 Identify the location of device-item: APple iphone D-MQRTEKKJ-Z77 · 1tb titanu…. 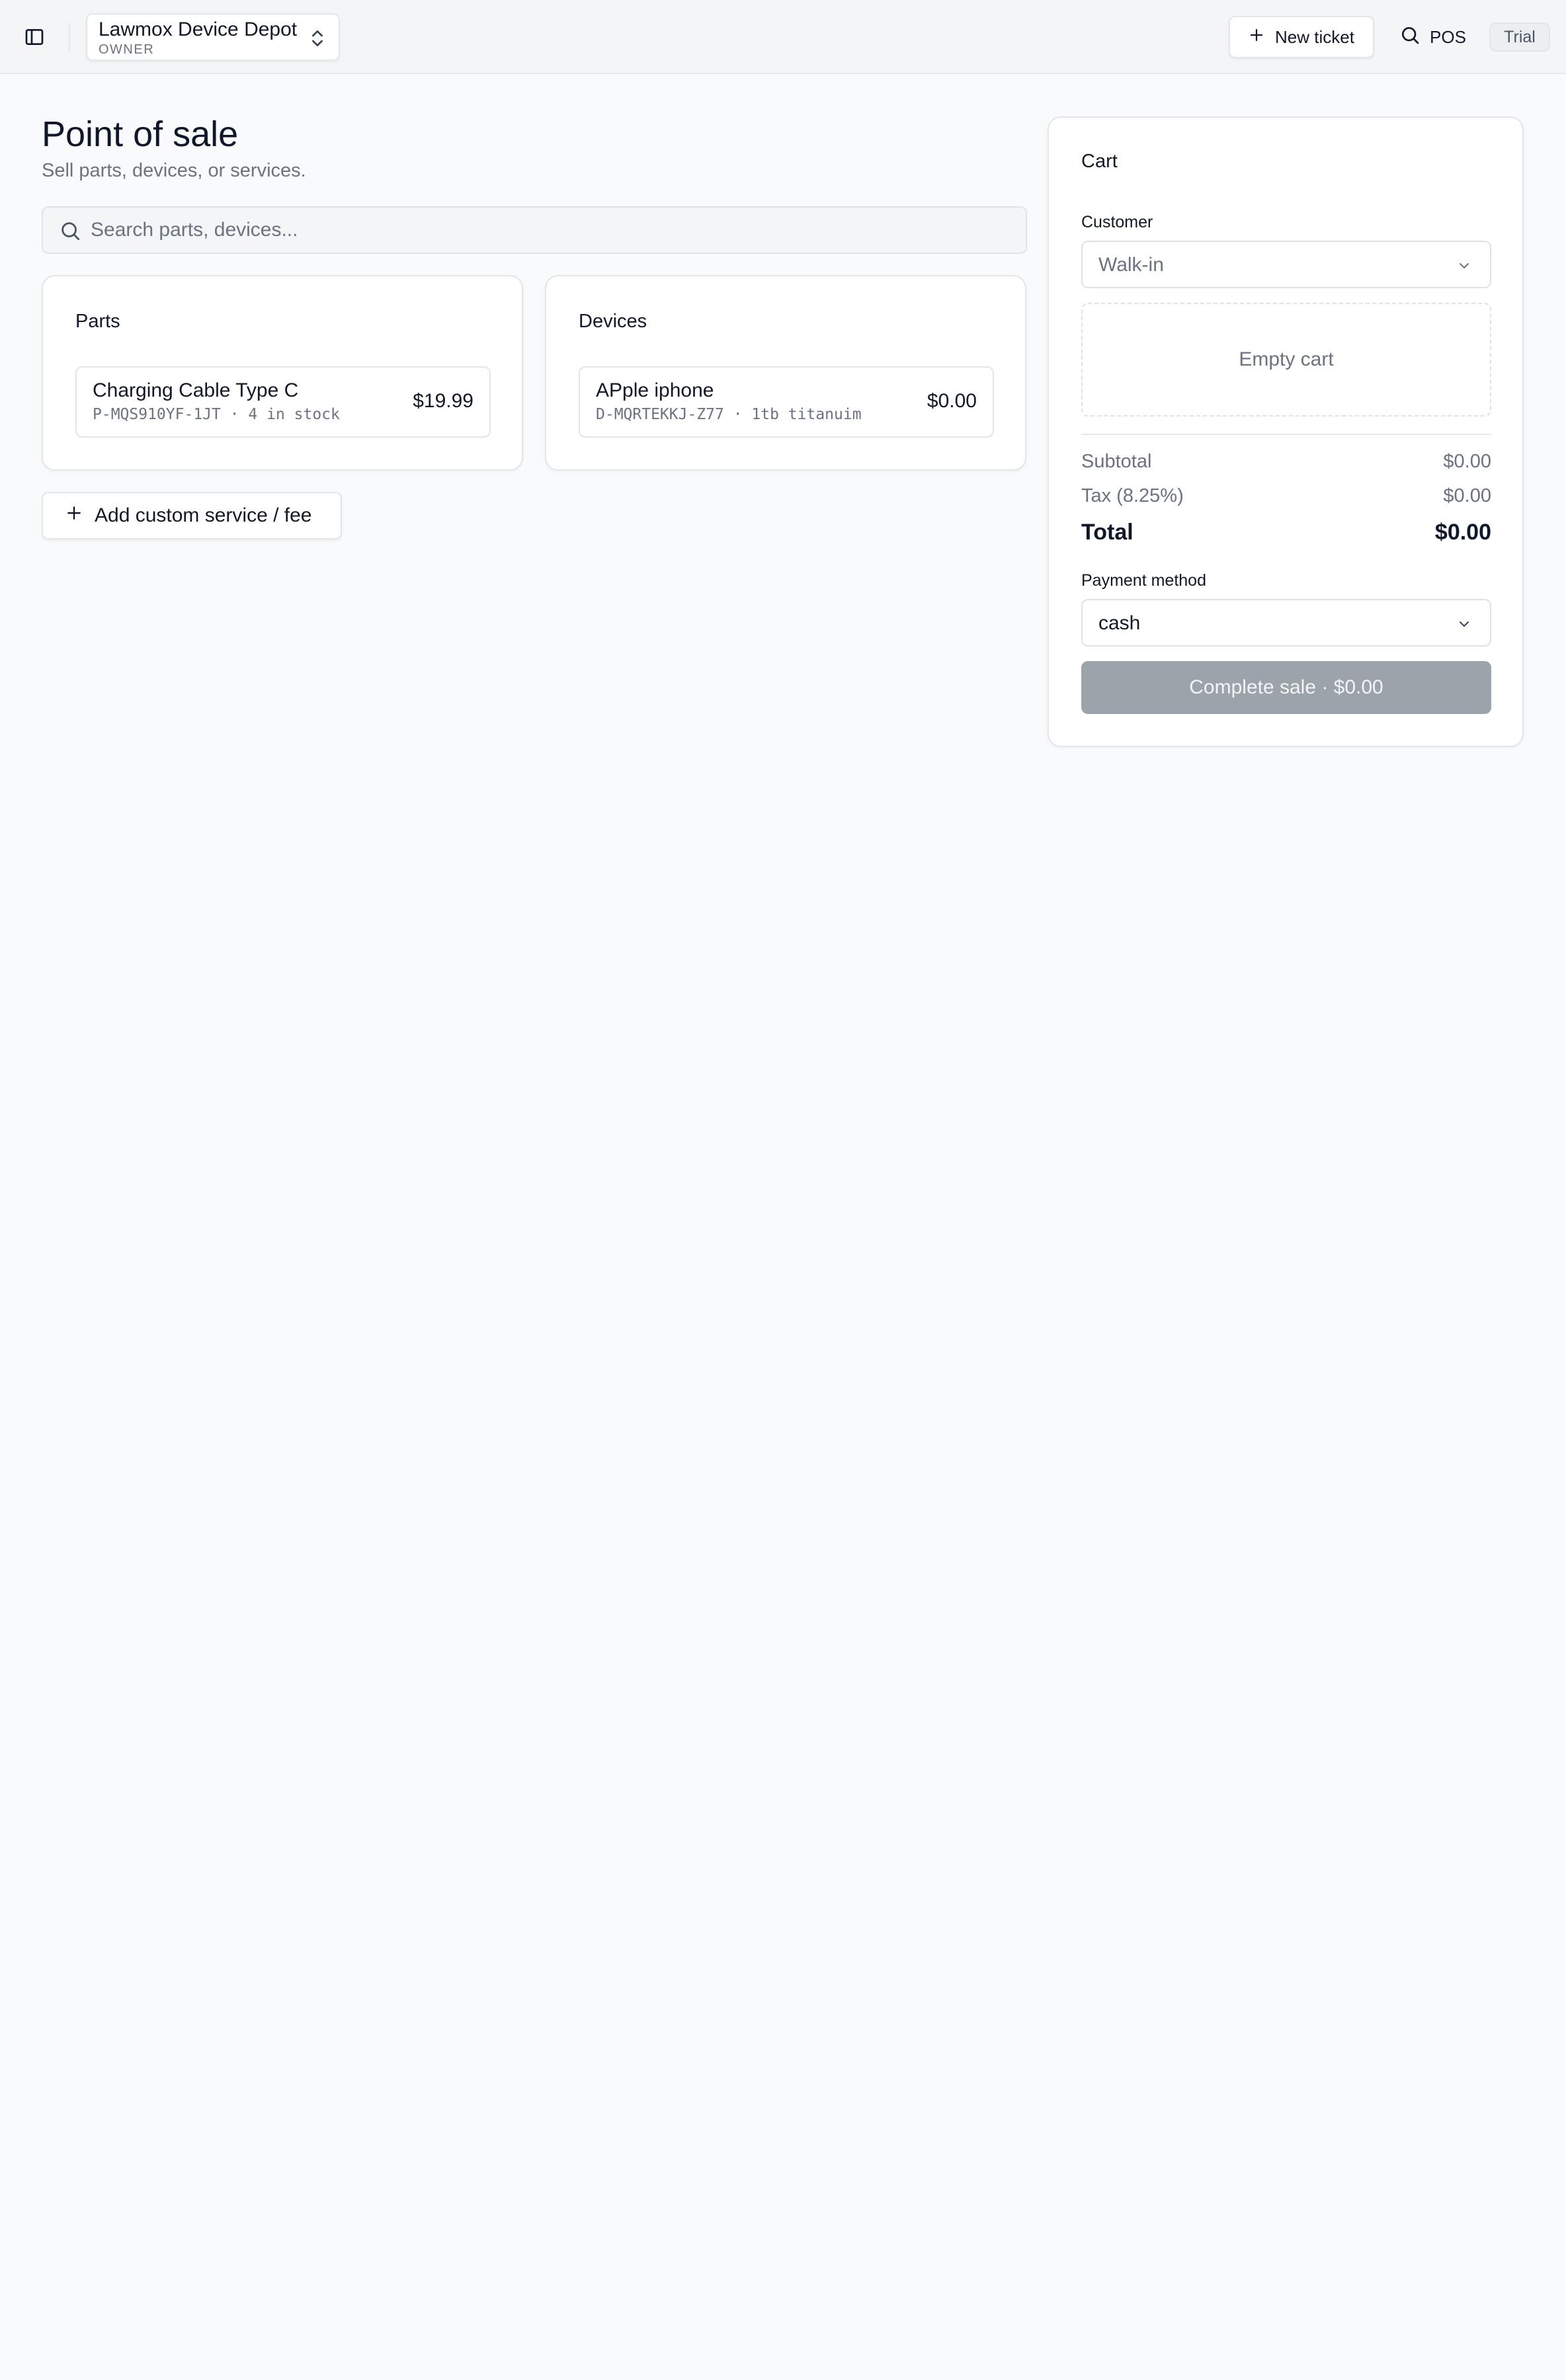
(786, 402).